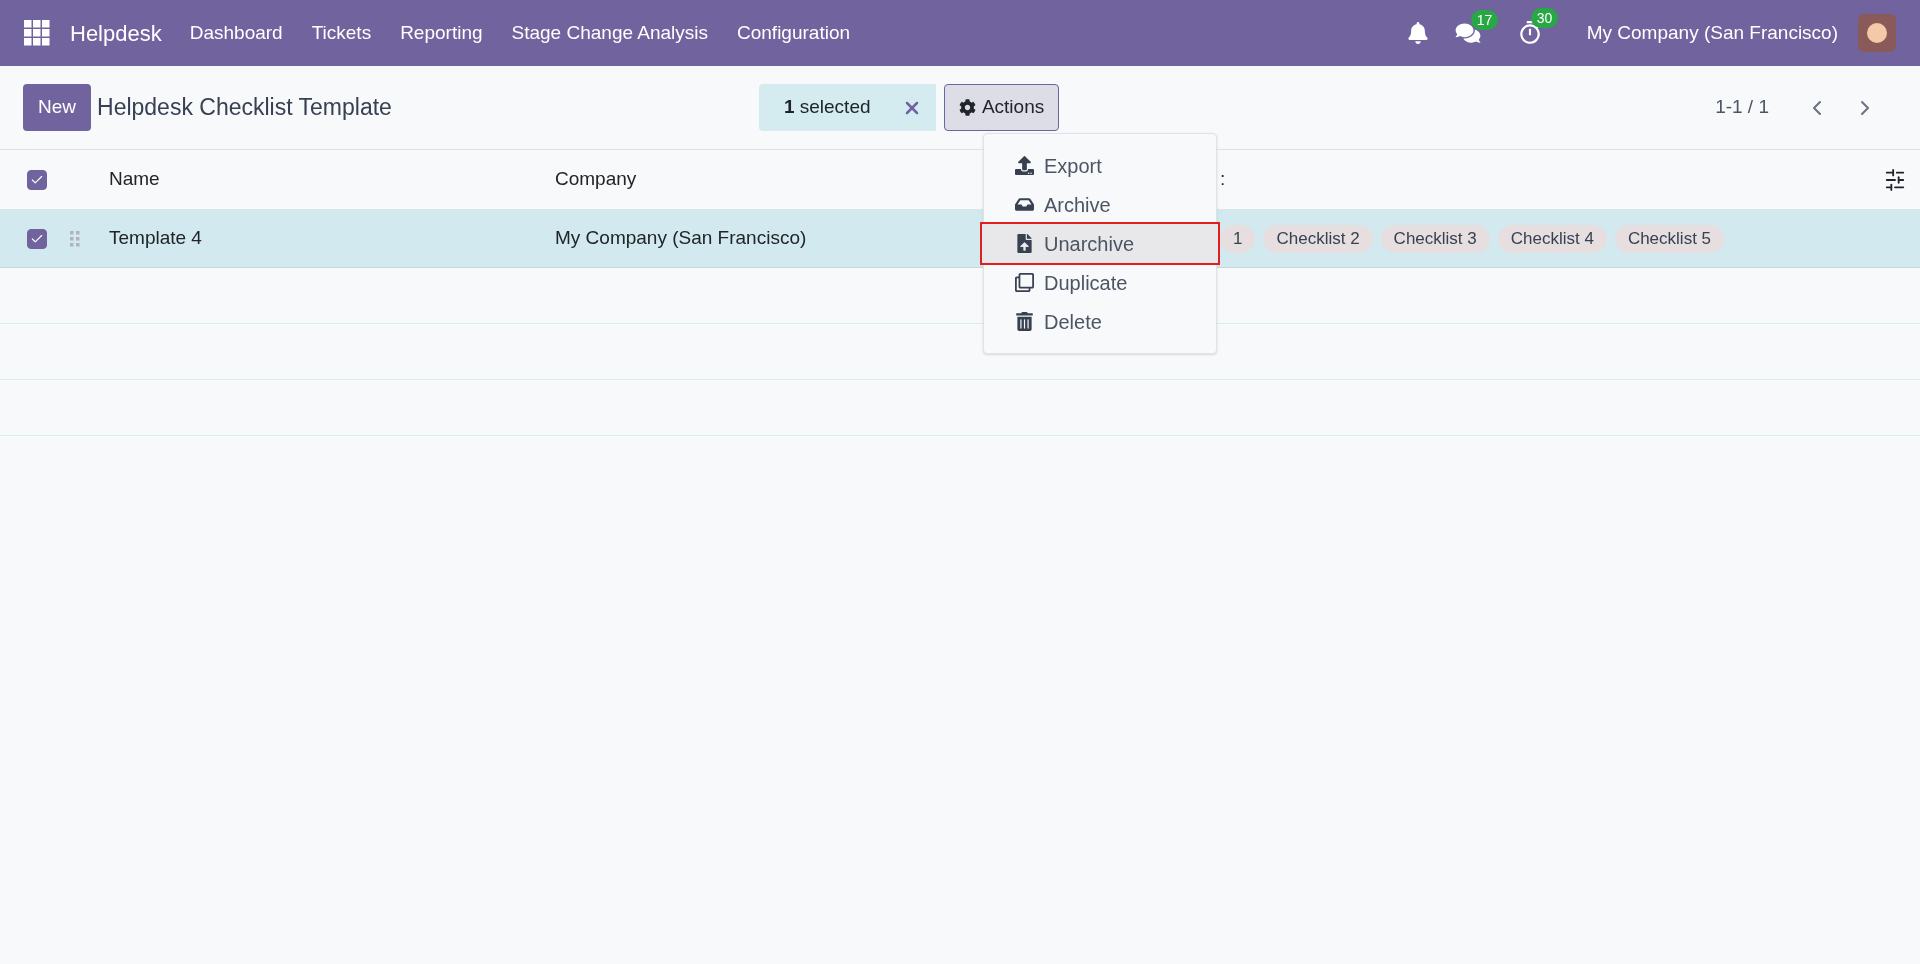  I want to click on app-name: Helpdesk, so click(116, 33).